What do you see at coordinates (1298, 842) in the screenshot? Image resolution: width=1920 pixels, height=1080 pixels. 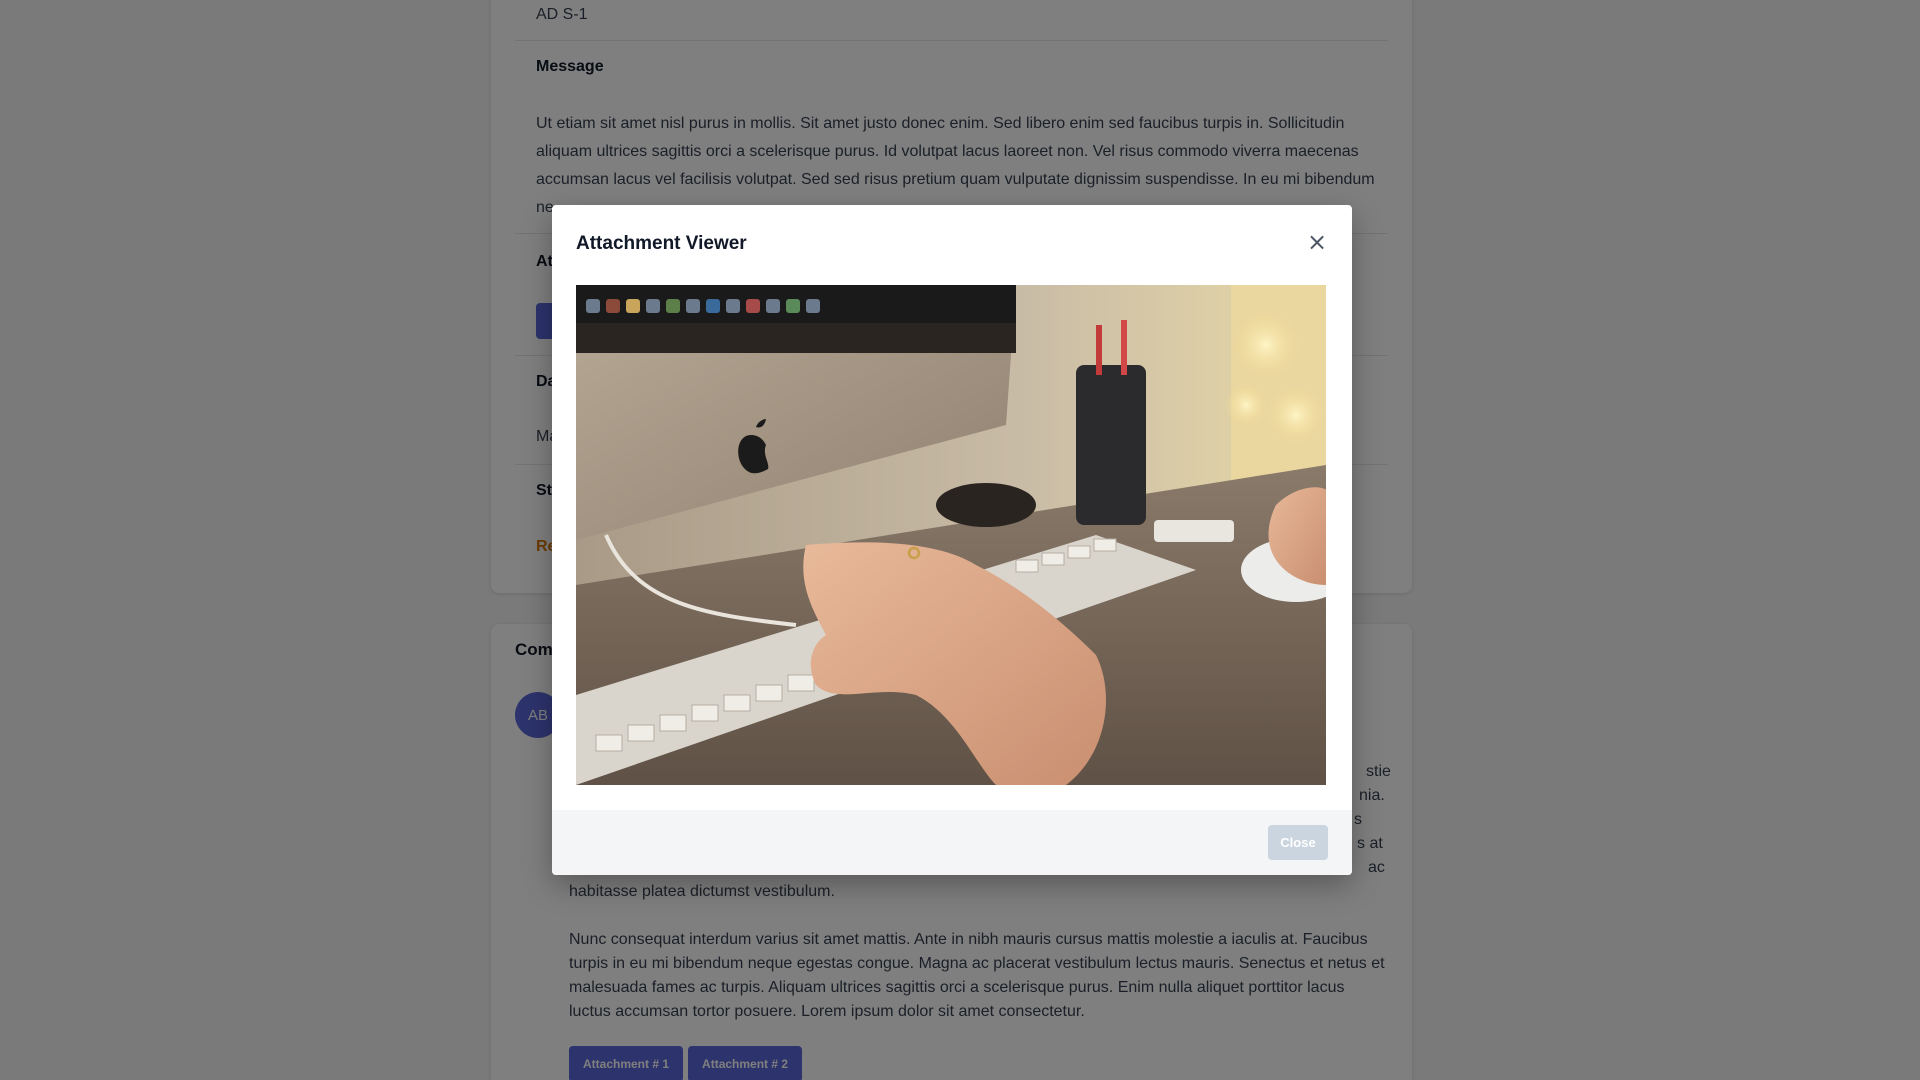 I see `close-button: Close` at bounding box center [1298, 842].